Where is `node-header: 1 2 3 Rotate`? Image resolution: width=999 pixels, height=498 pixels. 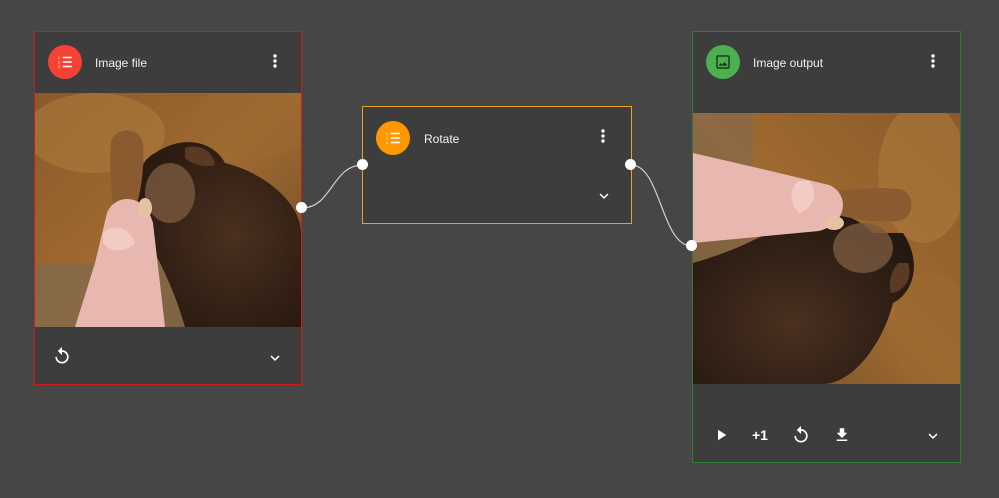 node-header: 1 2 3 Rotate is located at coordinates (497, 137).